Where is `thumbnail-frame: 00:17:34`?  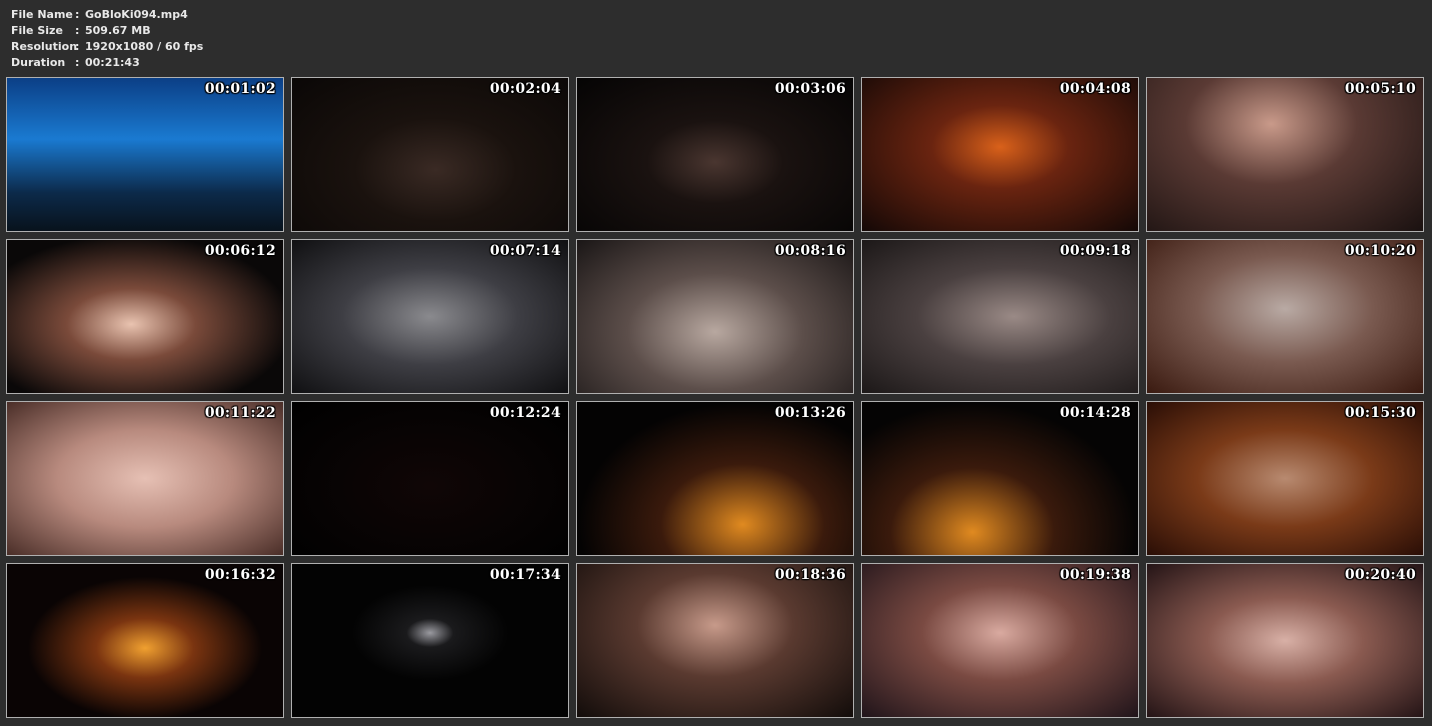
thumbnail-frame: 00:17:34 is located at coordinates (430, 640).